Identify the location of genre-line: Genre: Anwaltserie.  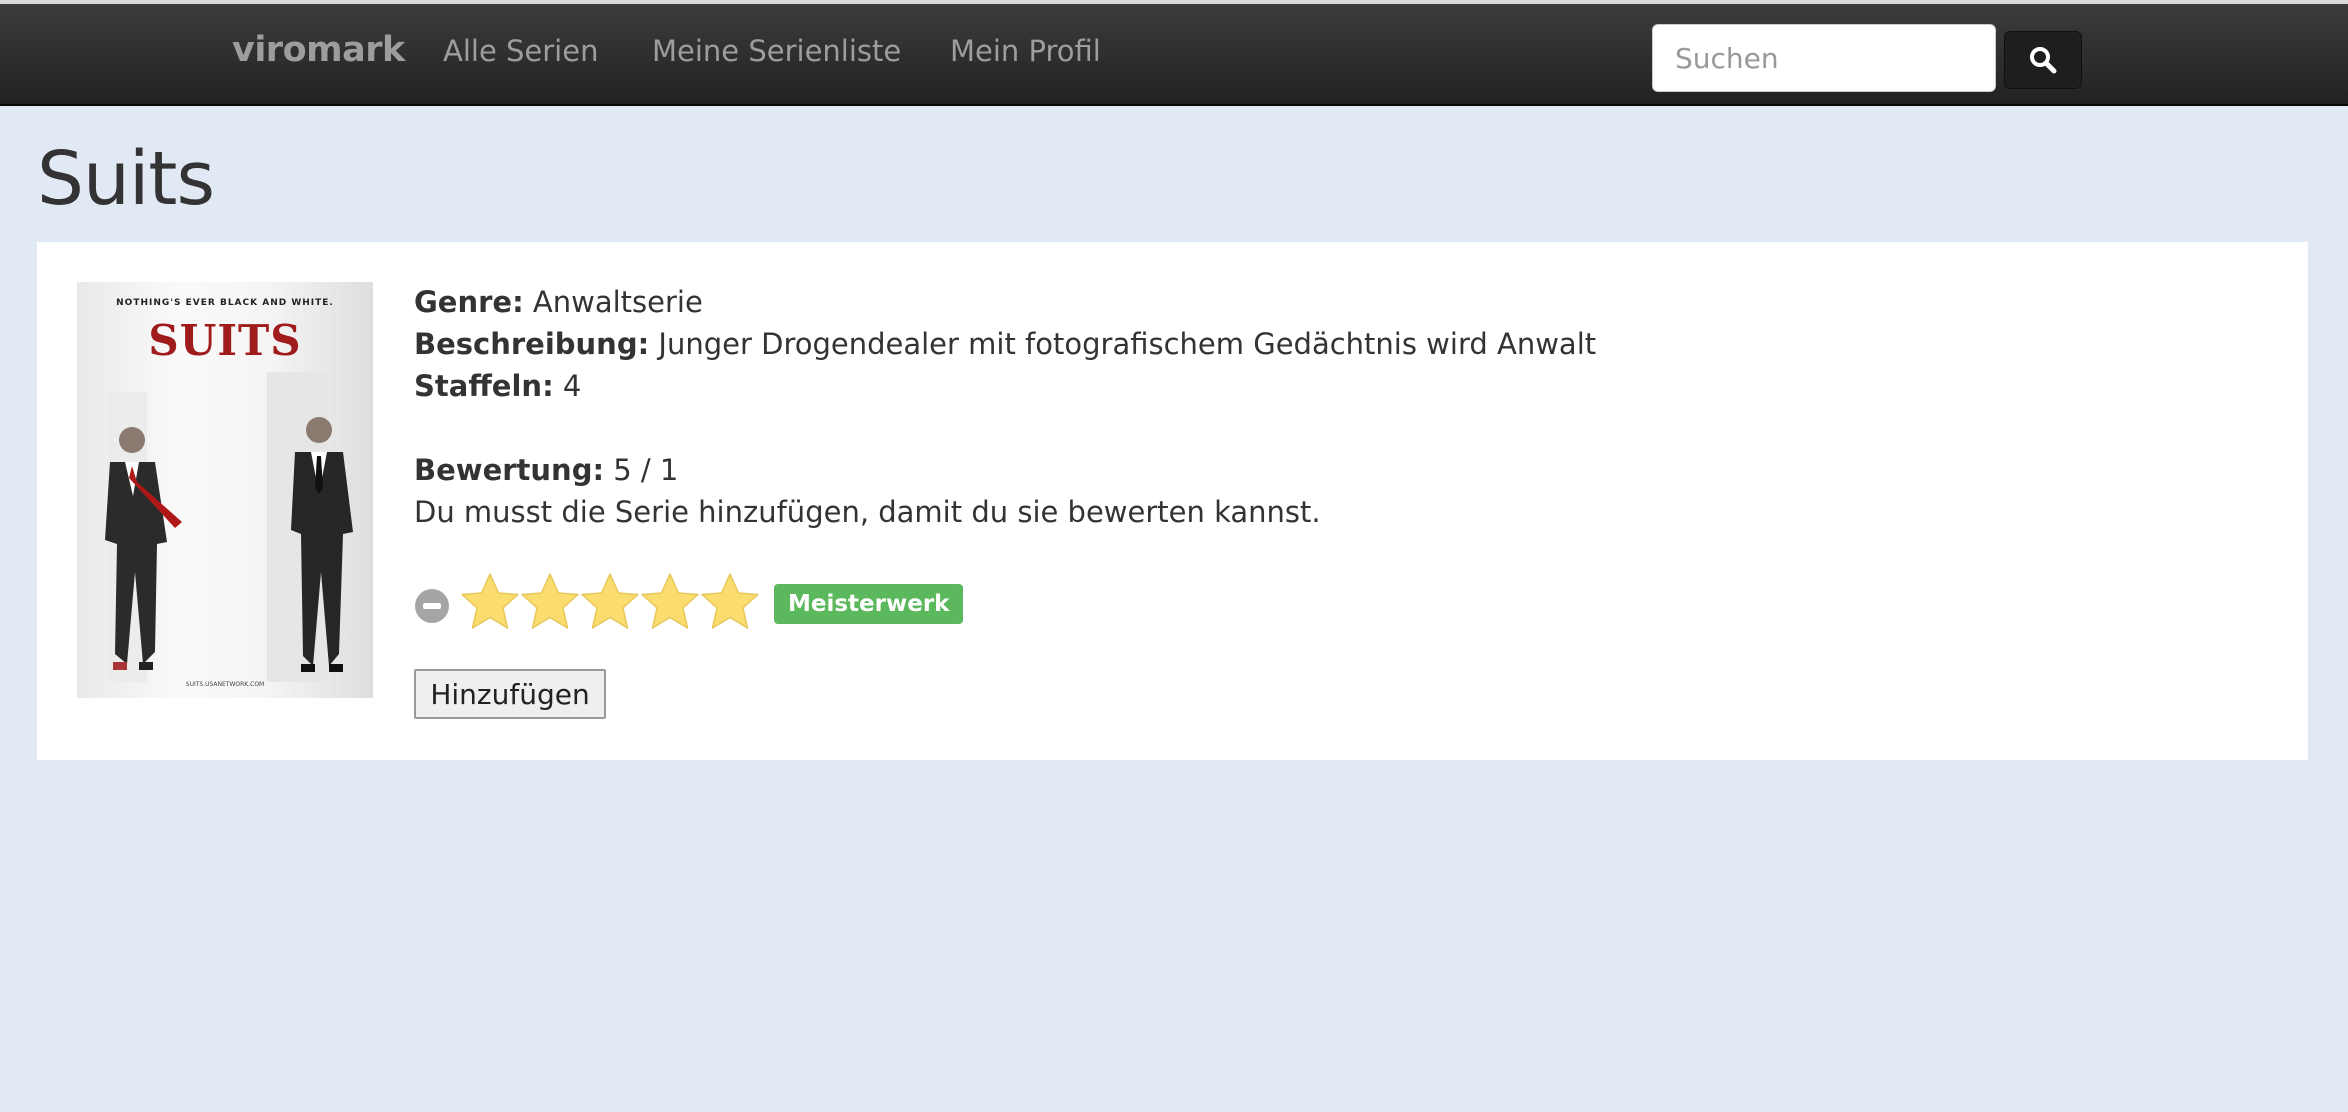
(558, 302).